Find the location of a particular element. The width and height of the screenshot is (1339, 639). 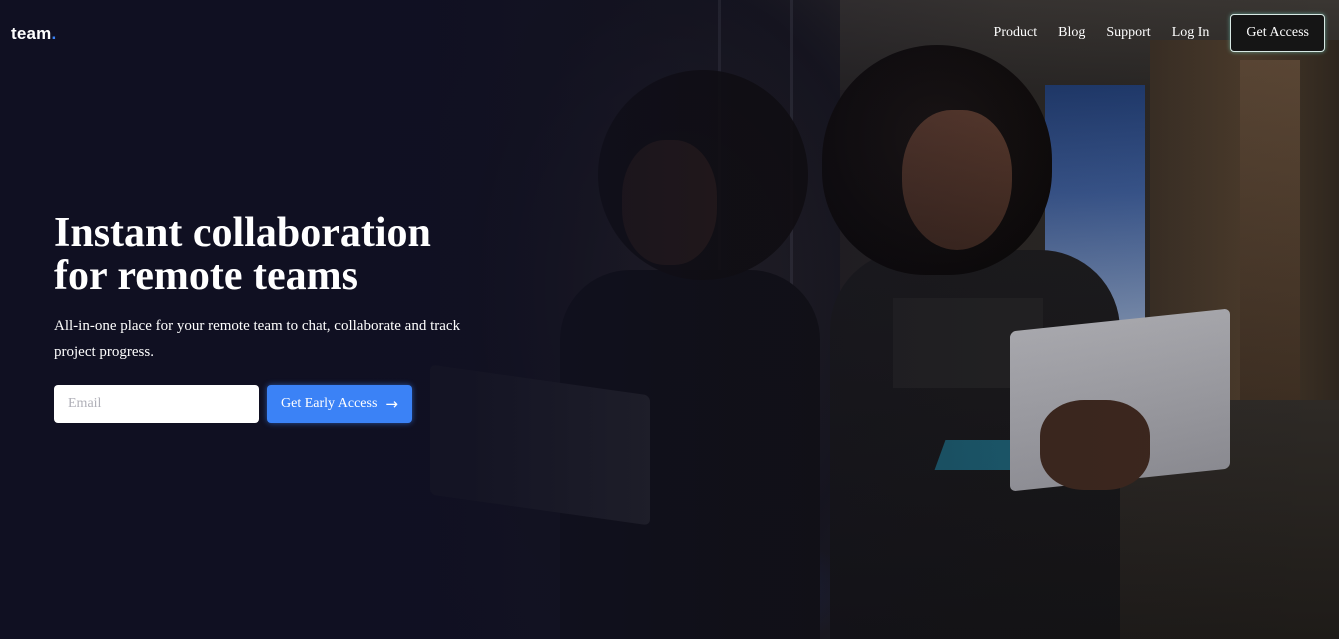

headline-line-2: for remote teams is located at coordinates (206, 276).